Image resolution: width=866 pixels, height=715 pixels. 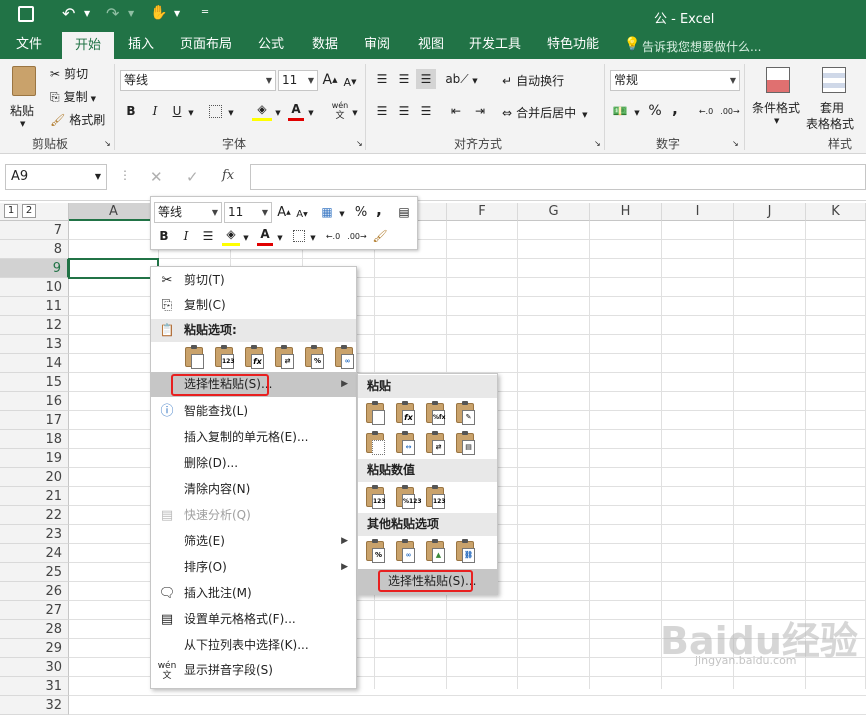 I want to click on undo-icon: ↶, so click(x=68, y=13).